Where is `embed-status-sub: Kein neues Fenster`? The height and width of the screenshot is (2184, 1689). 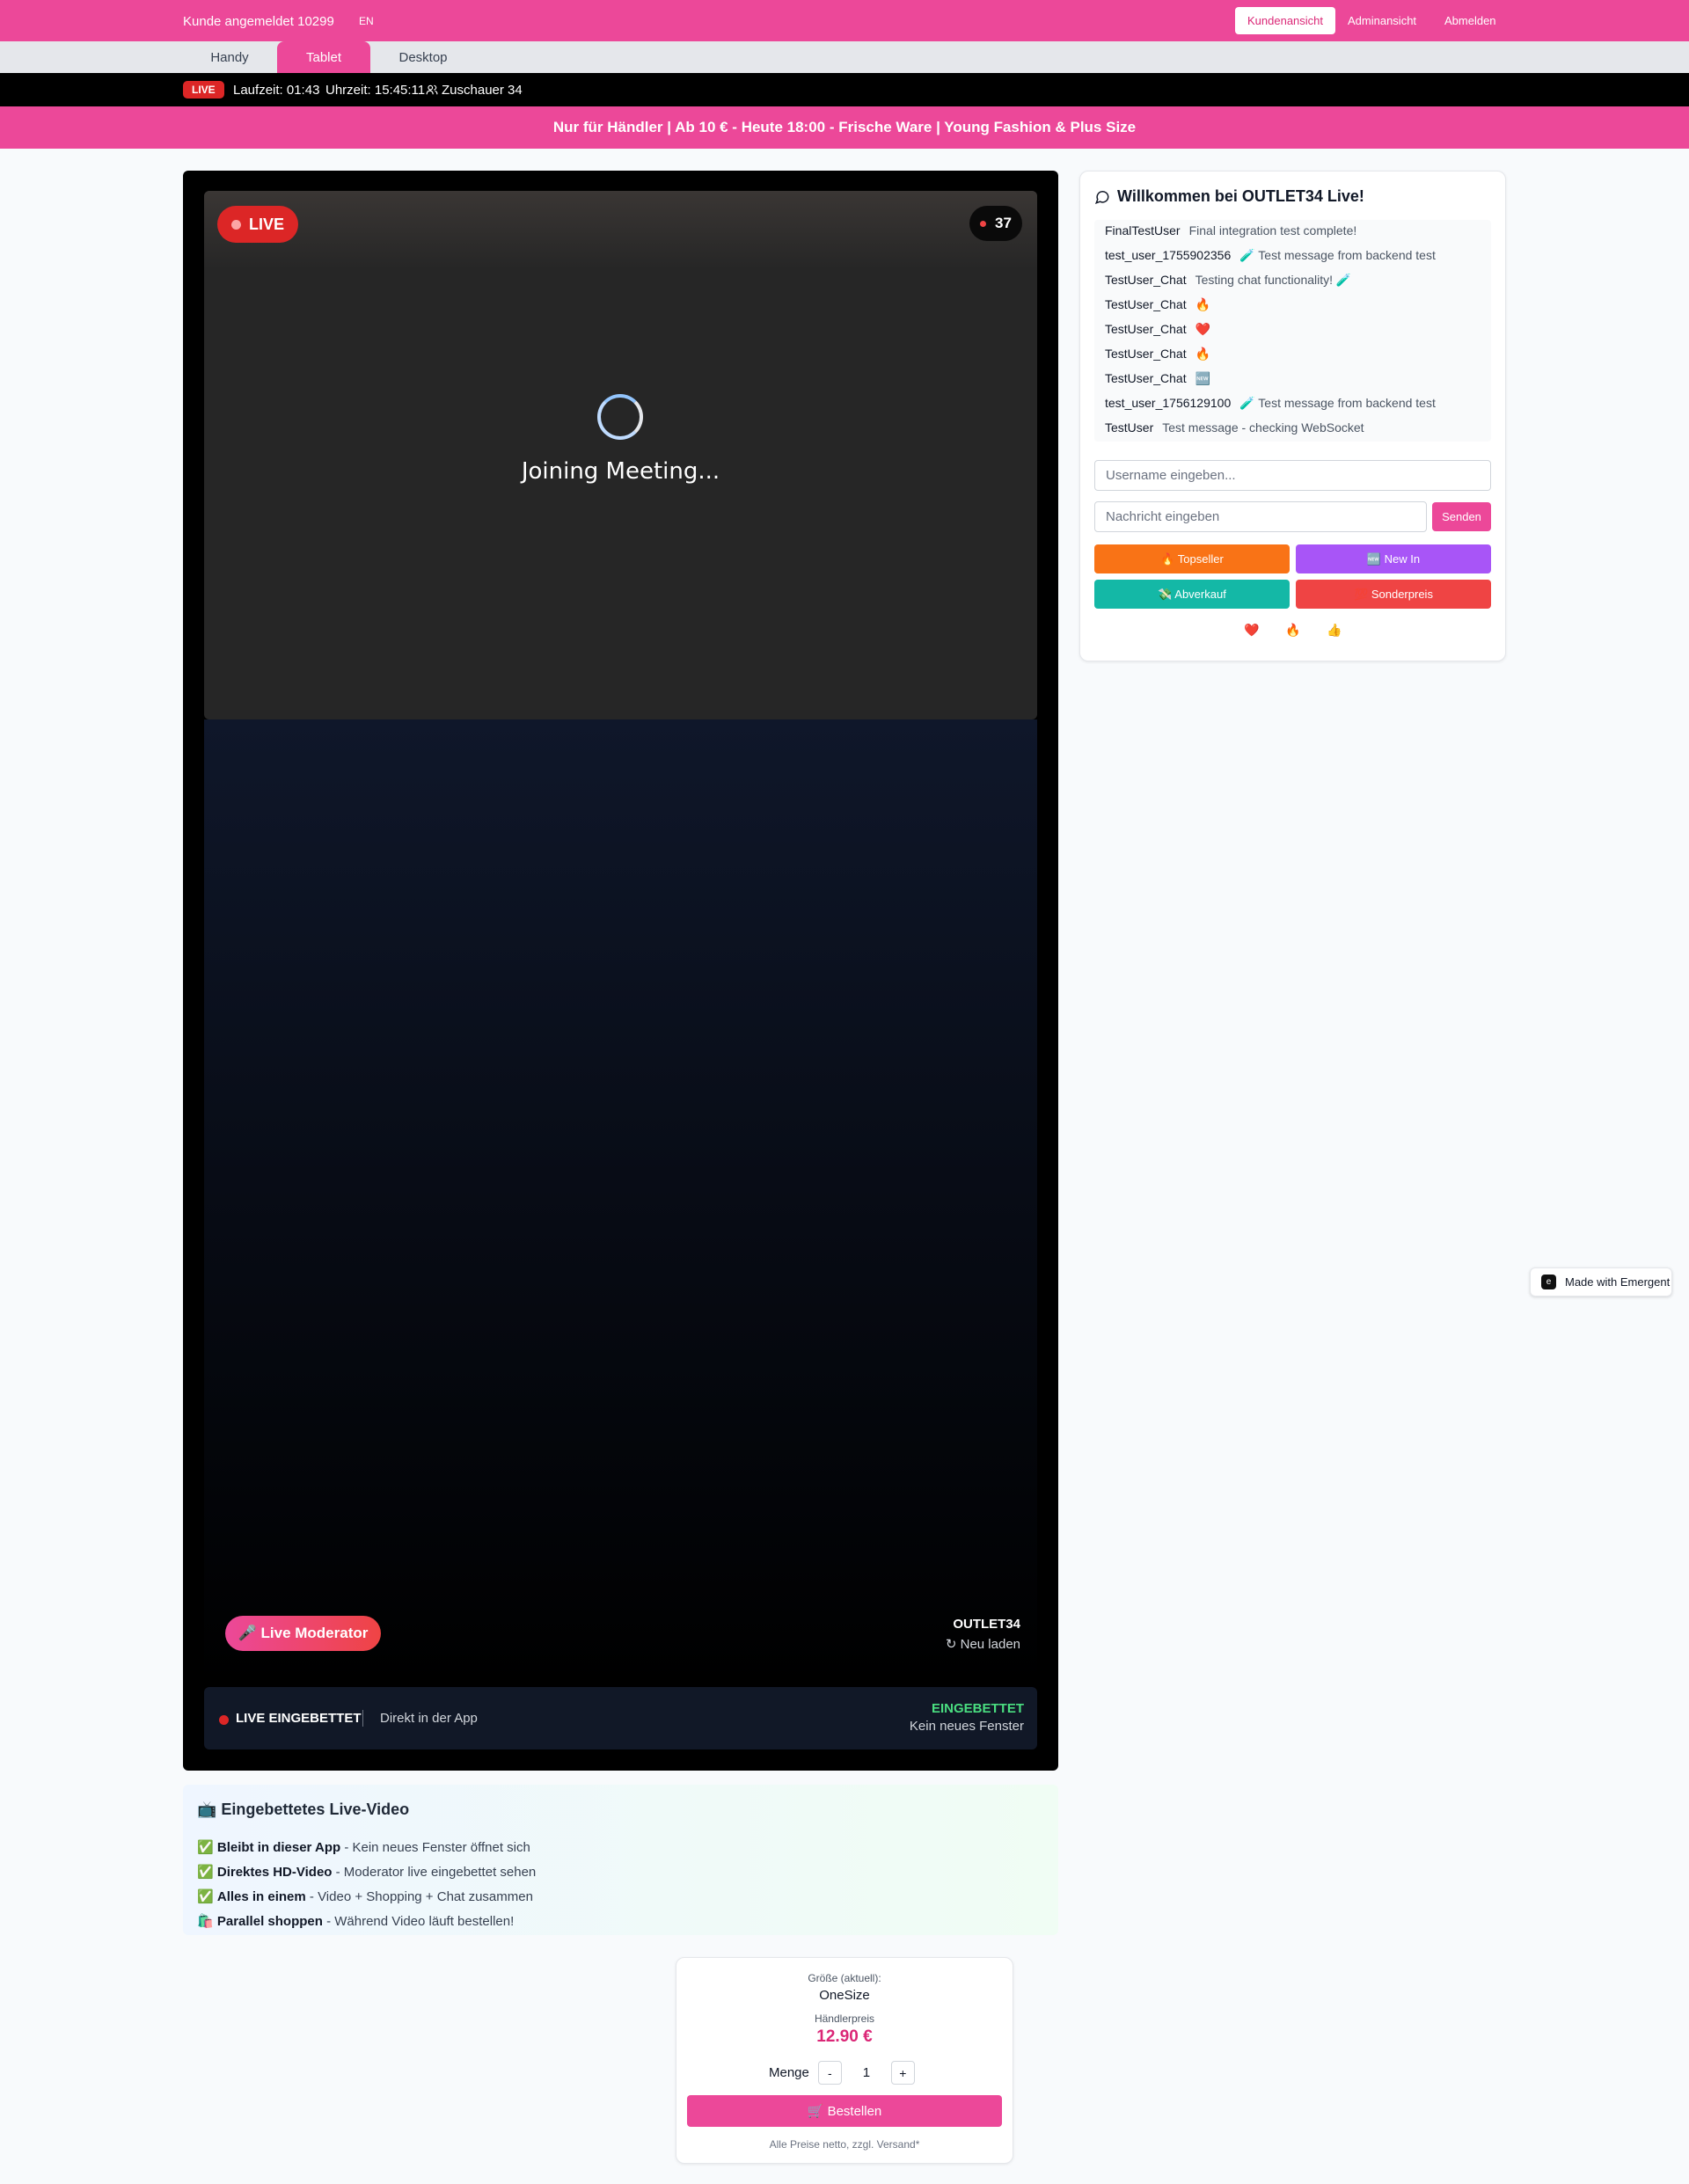
embed-status-sub: Kein neues Fenster is located at coordinates (966, 1726).